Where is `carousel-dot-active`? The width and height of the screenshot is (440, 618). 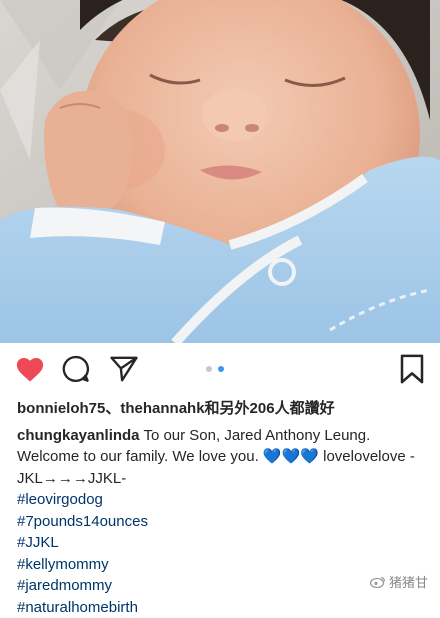
carousel-dot-active is located at coordinates (221, 369).